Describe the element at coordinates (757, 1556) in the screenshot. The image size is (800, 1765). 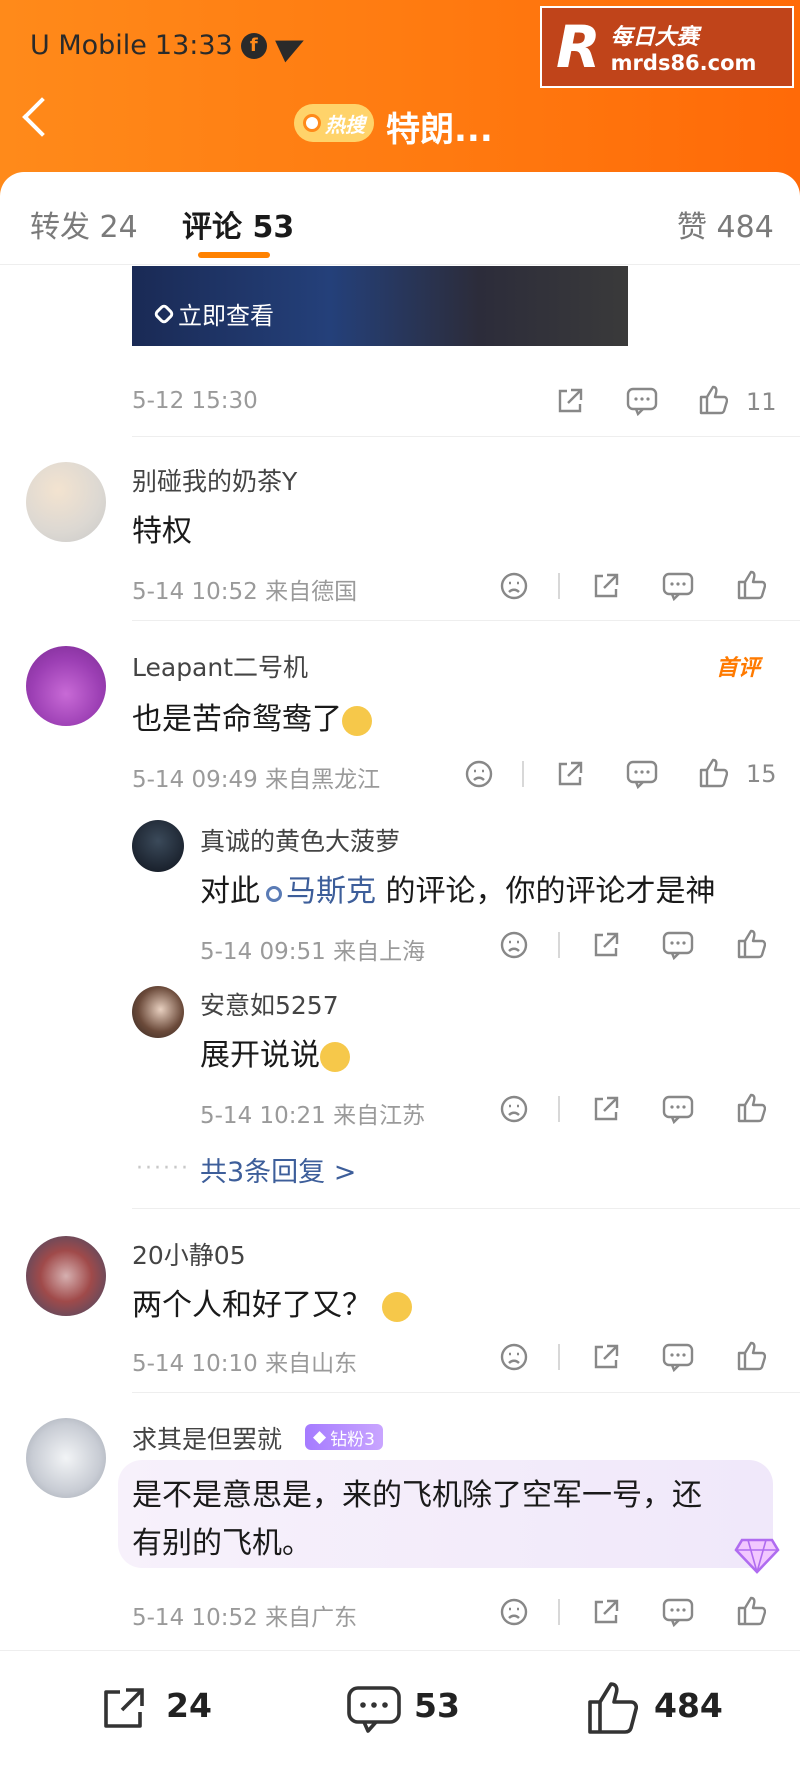
I see `diamond-icon` at that location.